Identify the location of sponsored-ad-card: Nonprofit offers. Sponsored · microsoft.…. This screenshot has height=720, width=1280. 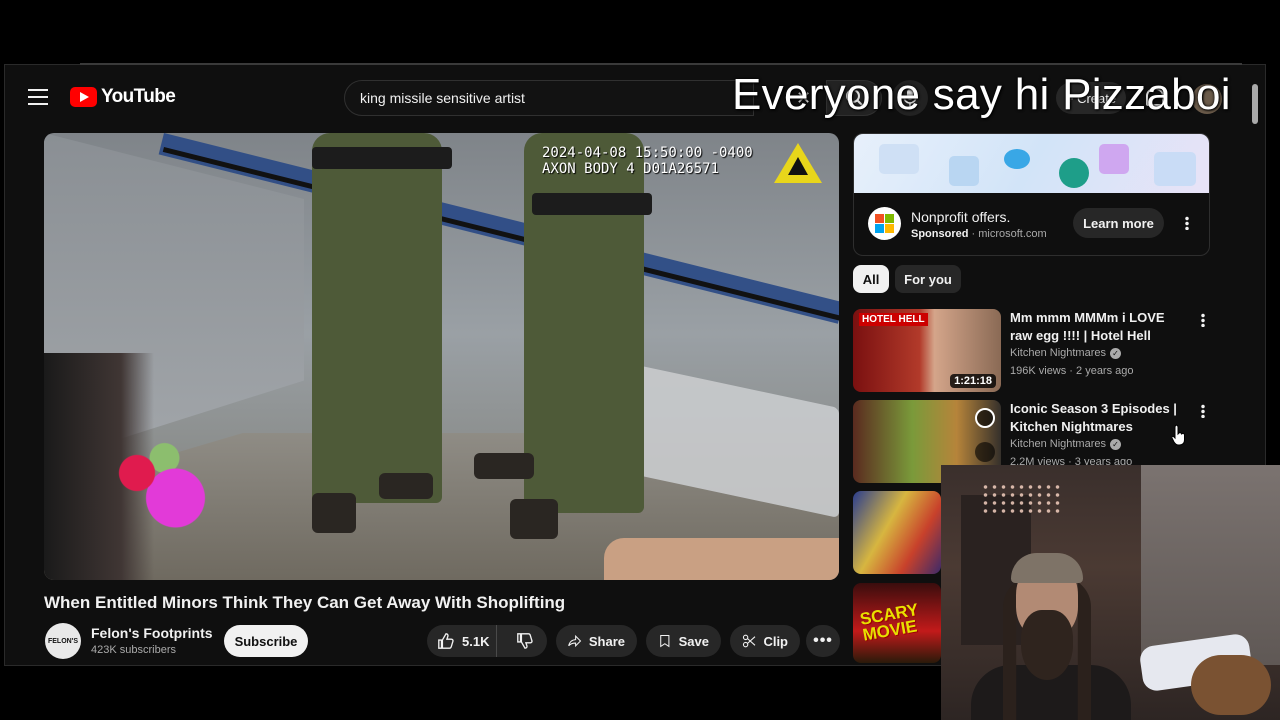
(1031, 194).